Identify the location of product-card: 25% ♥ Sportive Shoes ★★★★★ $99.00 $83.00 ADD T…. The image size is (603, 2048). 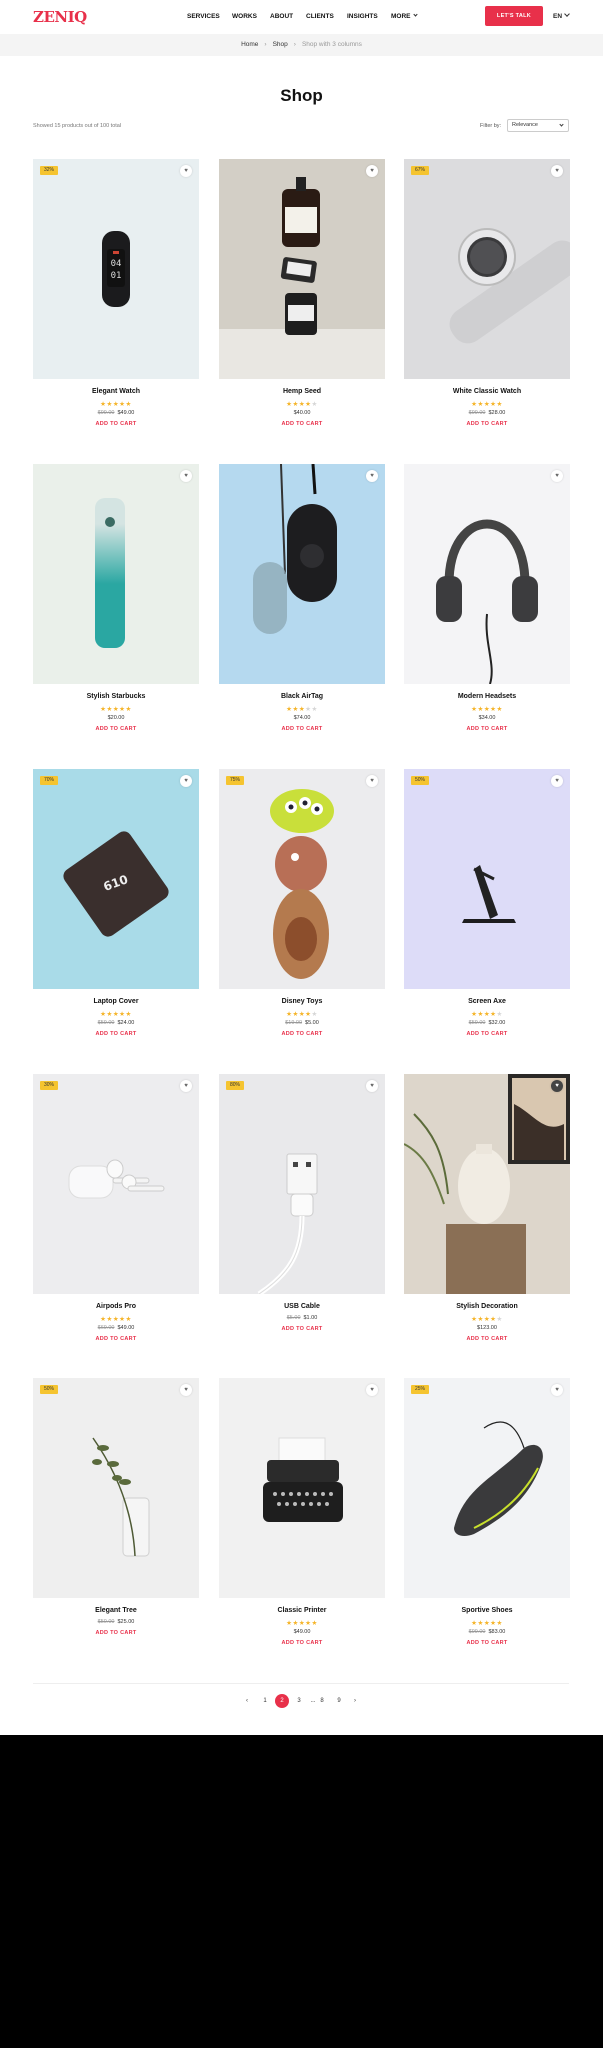
(487, 1528).